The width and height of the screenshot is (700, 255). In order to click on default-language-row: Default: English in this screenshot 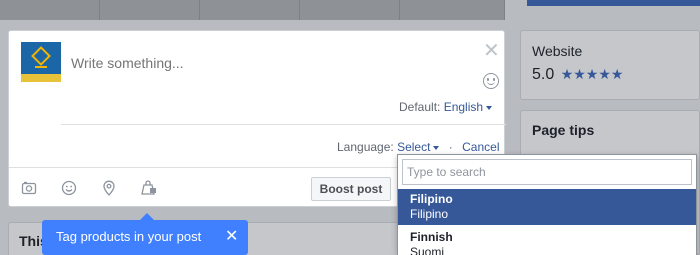, I will do `click(446, 107)`.